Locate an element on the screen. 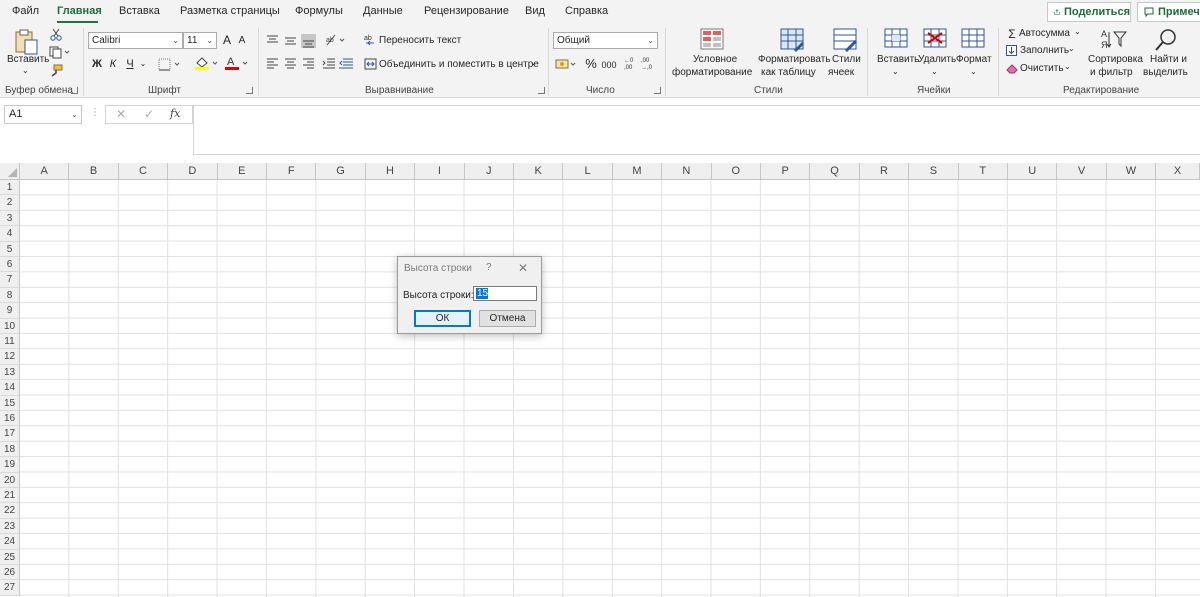  cell-styles-icon is located at coordinates (846, 40).